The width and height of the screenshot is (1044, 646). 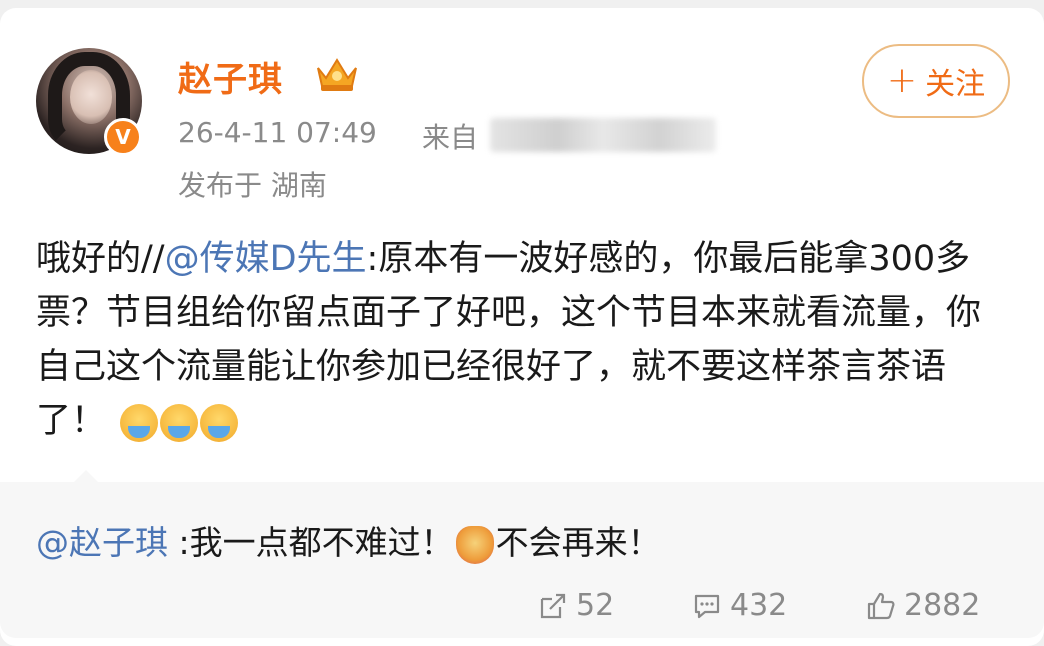 What do you see at coordinates (266, 259) in the screenshot?
I see `mention-link: @传媒D先生` at bounding box center [266, 259].